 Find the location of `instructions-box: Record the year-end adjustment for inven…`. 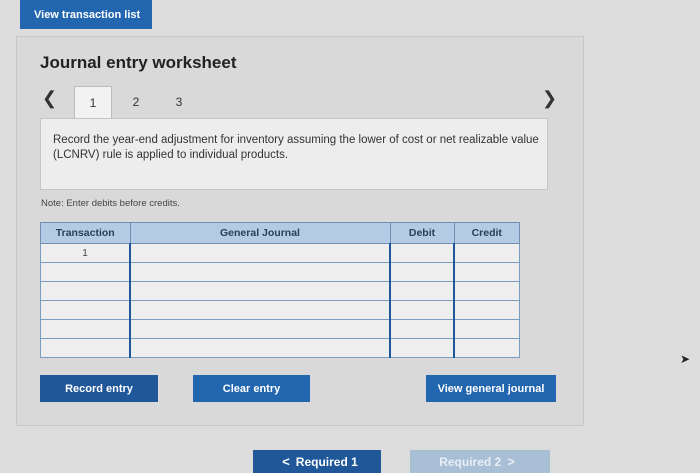

instructions-box: Record the year-end adjustment for inven… is located at coordinates (294, 154).